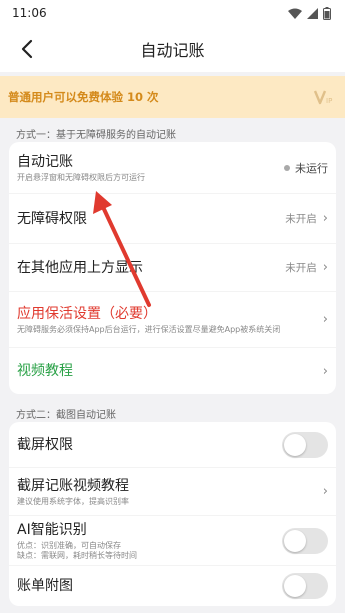 Image resolution: width=345 pixels, height=613 pixels. Describe the element at coordinates (329, 101) in the screenshot. I see `svg-text: IP` at that location.